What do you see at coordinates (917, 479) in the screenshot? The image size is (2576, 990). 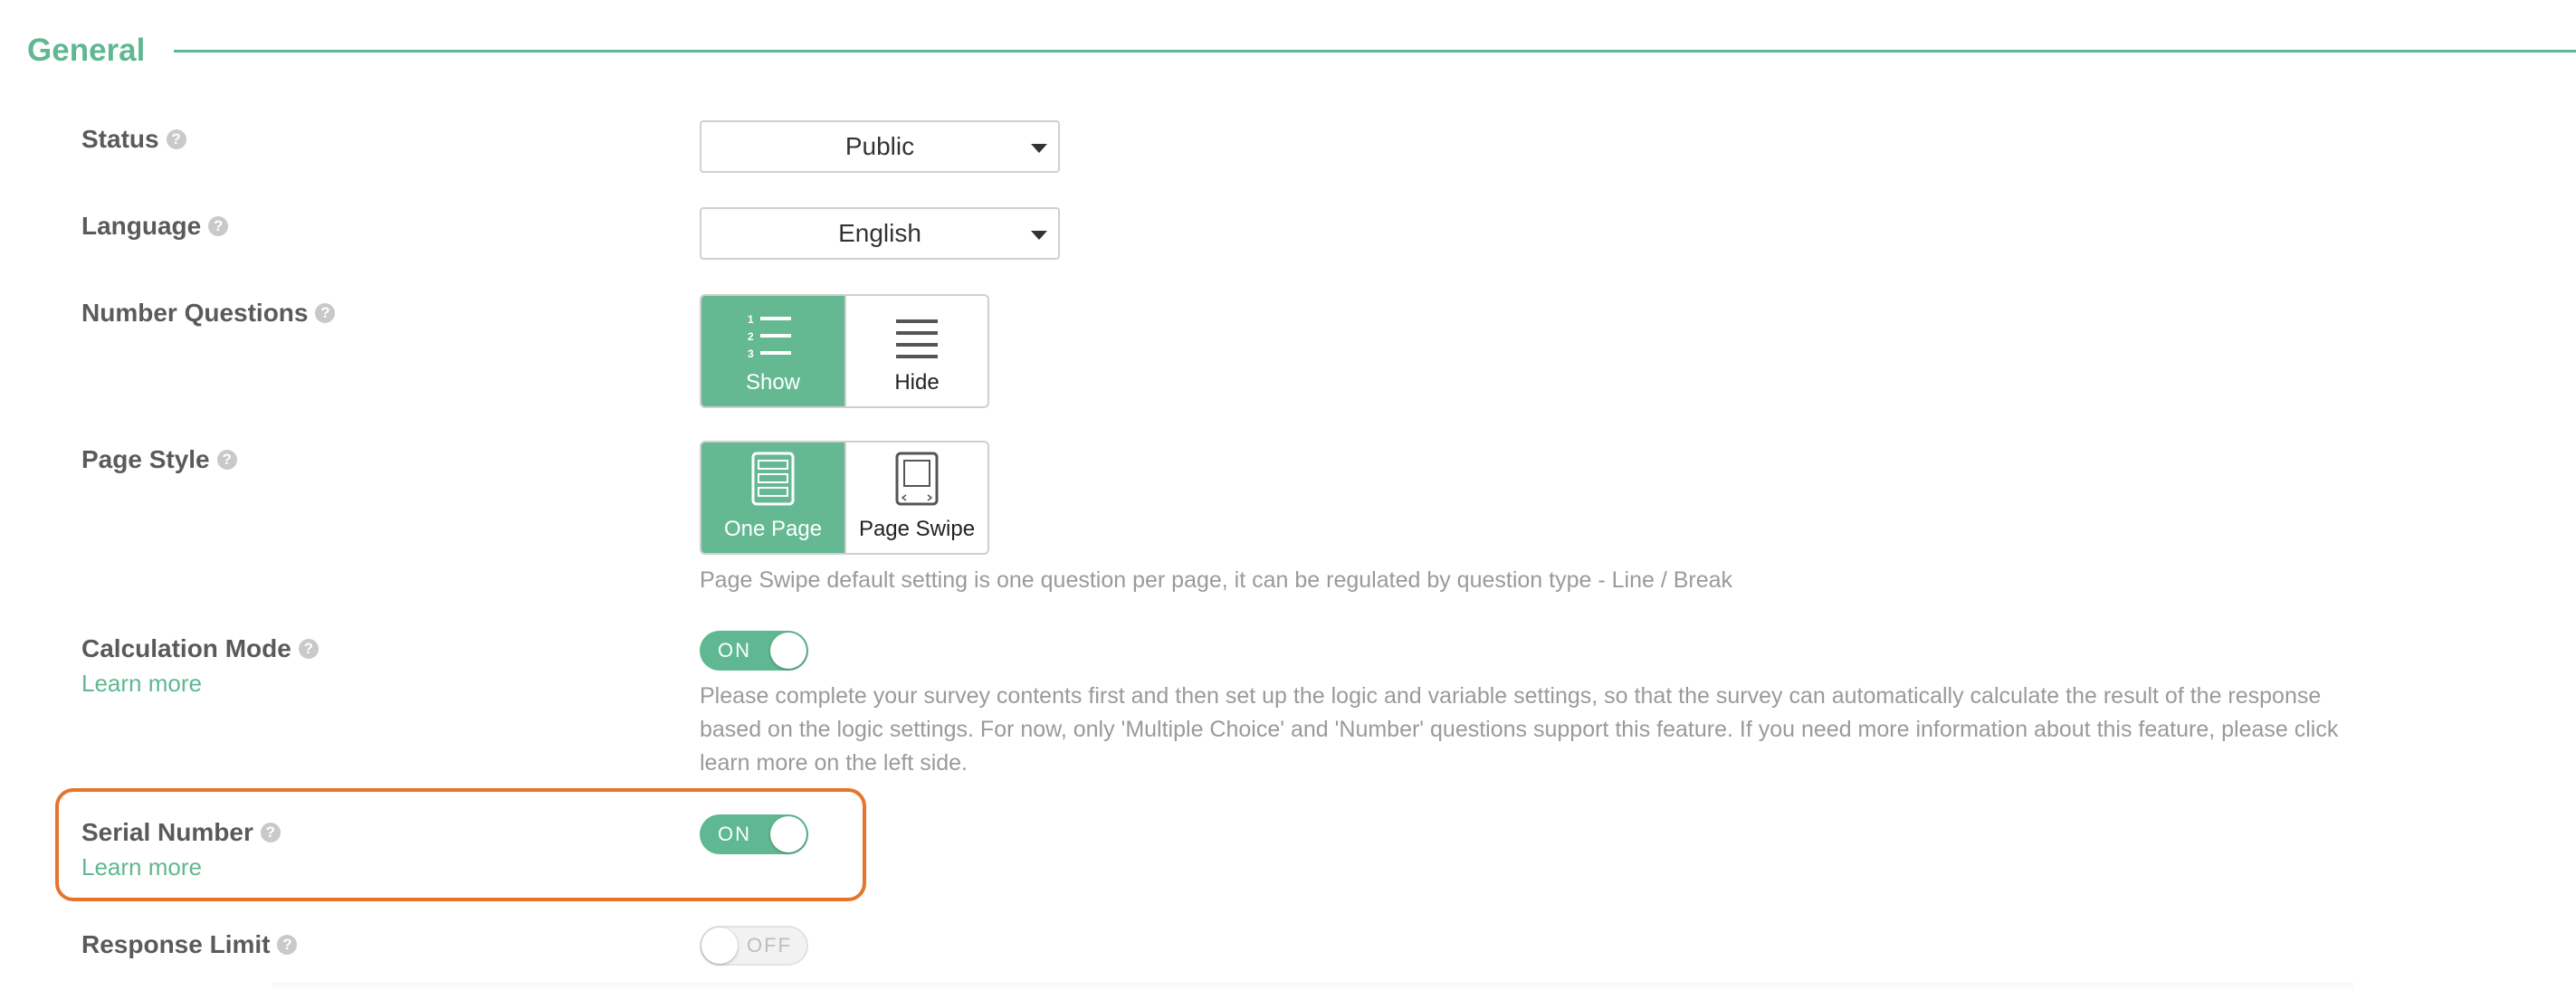 I see `page-swipe-icon` at bounding box center [917, 479].